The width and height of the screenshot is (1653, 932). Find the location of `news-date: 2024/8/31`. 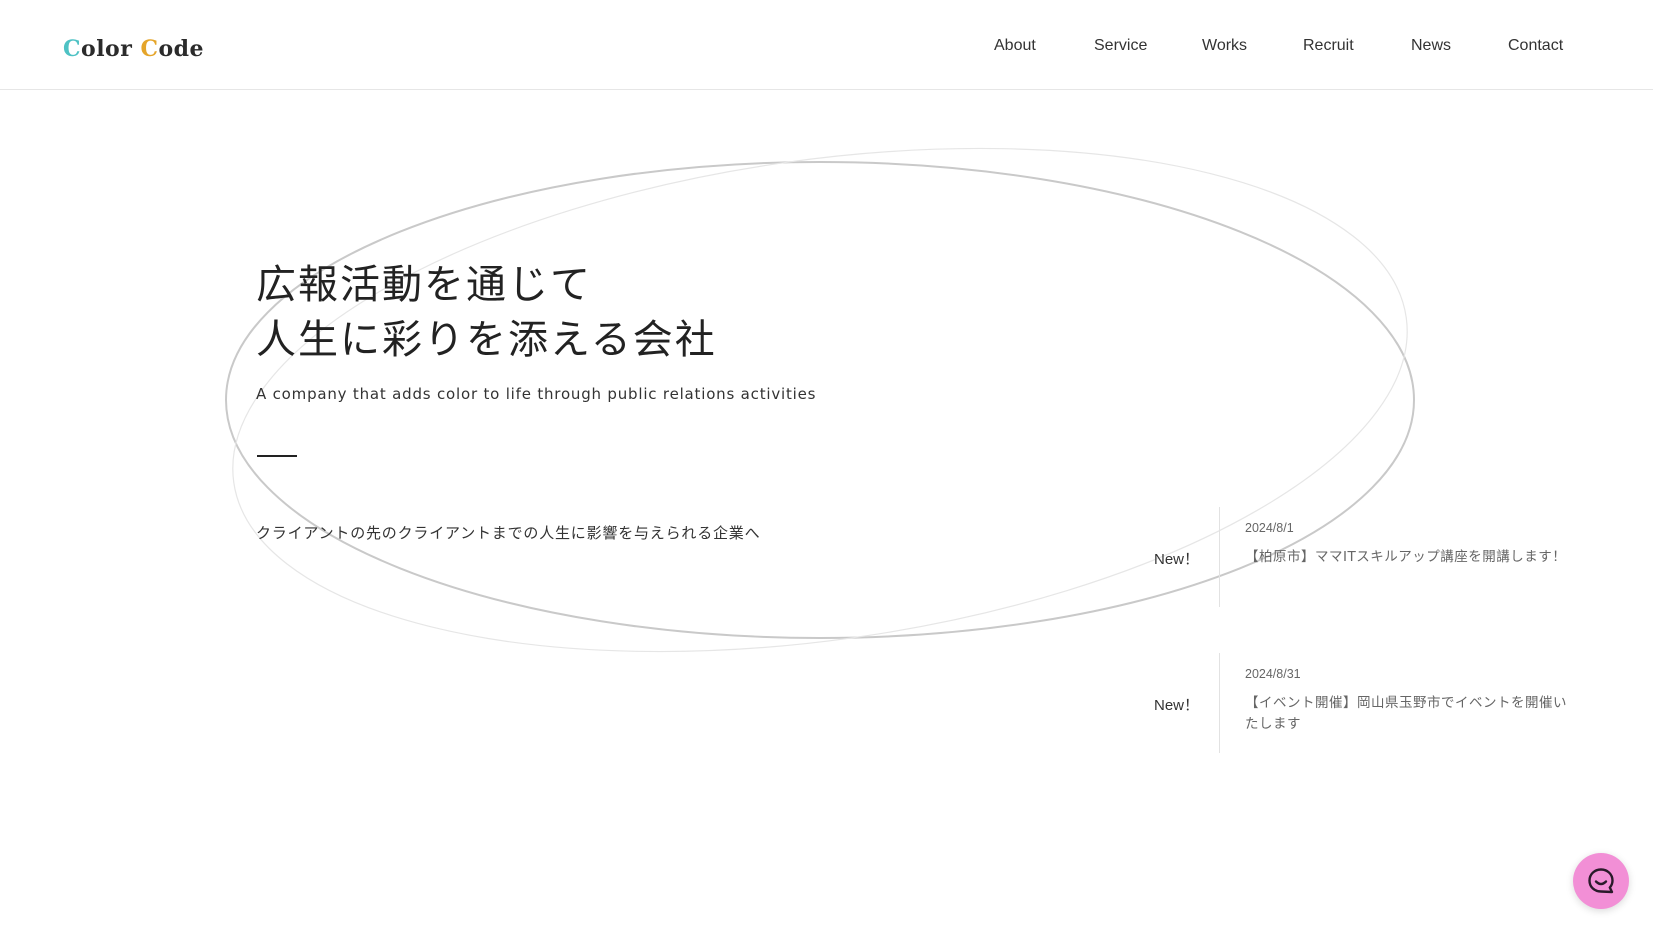

news-date: 2024/8/31 is located at coordinates (1273, 674).